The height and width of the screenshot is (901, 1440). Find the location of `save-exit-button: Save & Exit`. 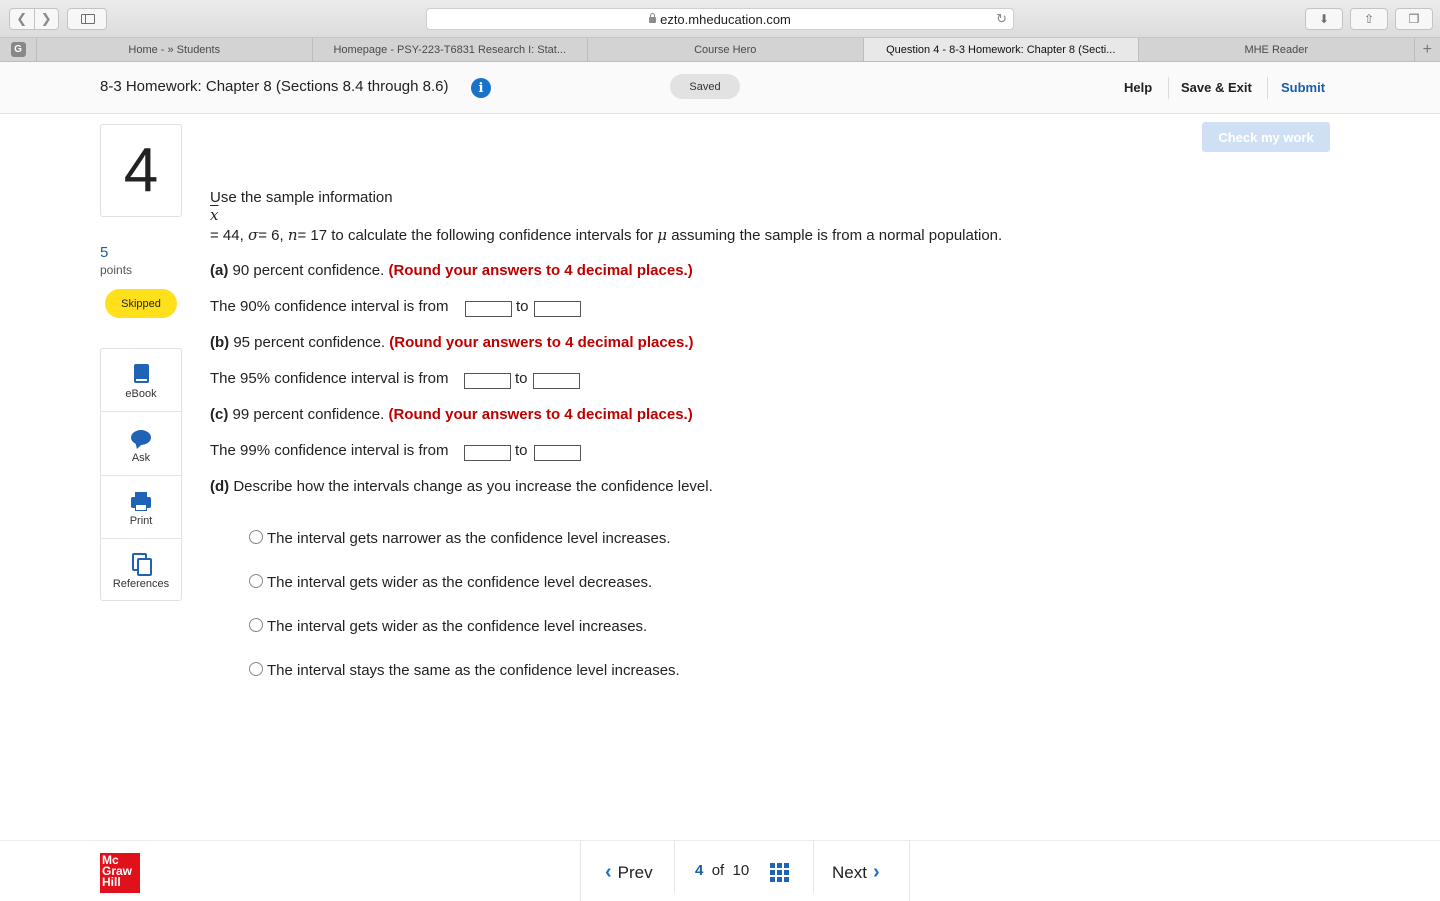

save-exit-button: Save & Exit is located at coordinates (1216, 87).